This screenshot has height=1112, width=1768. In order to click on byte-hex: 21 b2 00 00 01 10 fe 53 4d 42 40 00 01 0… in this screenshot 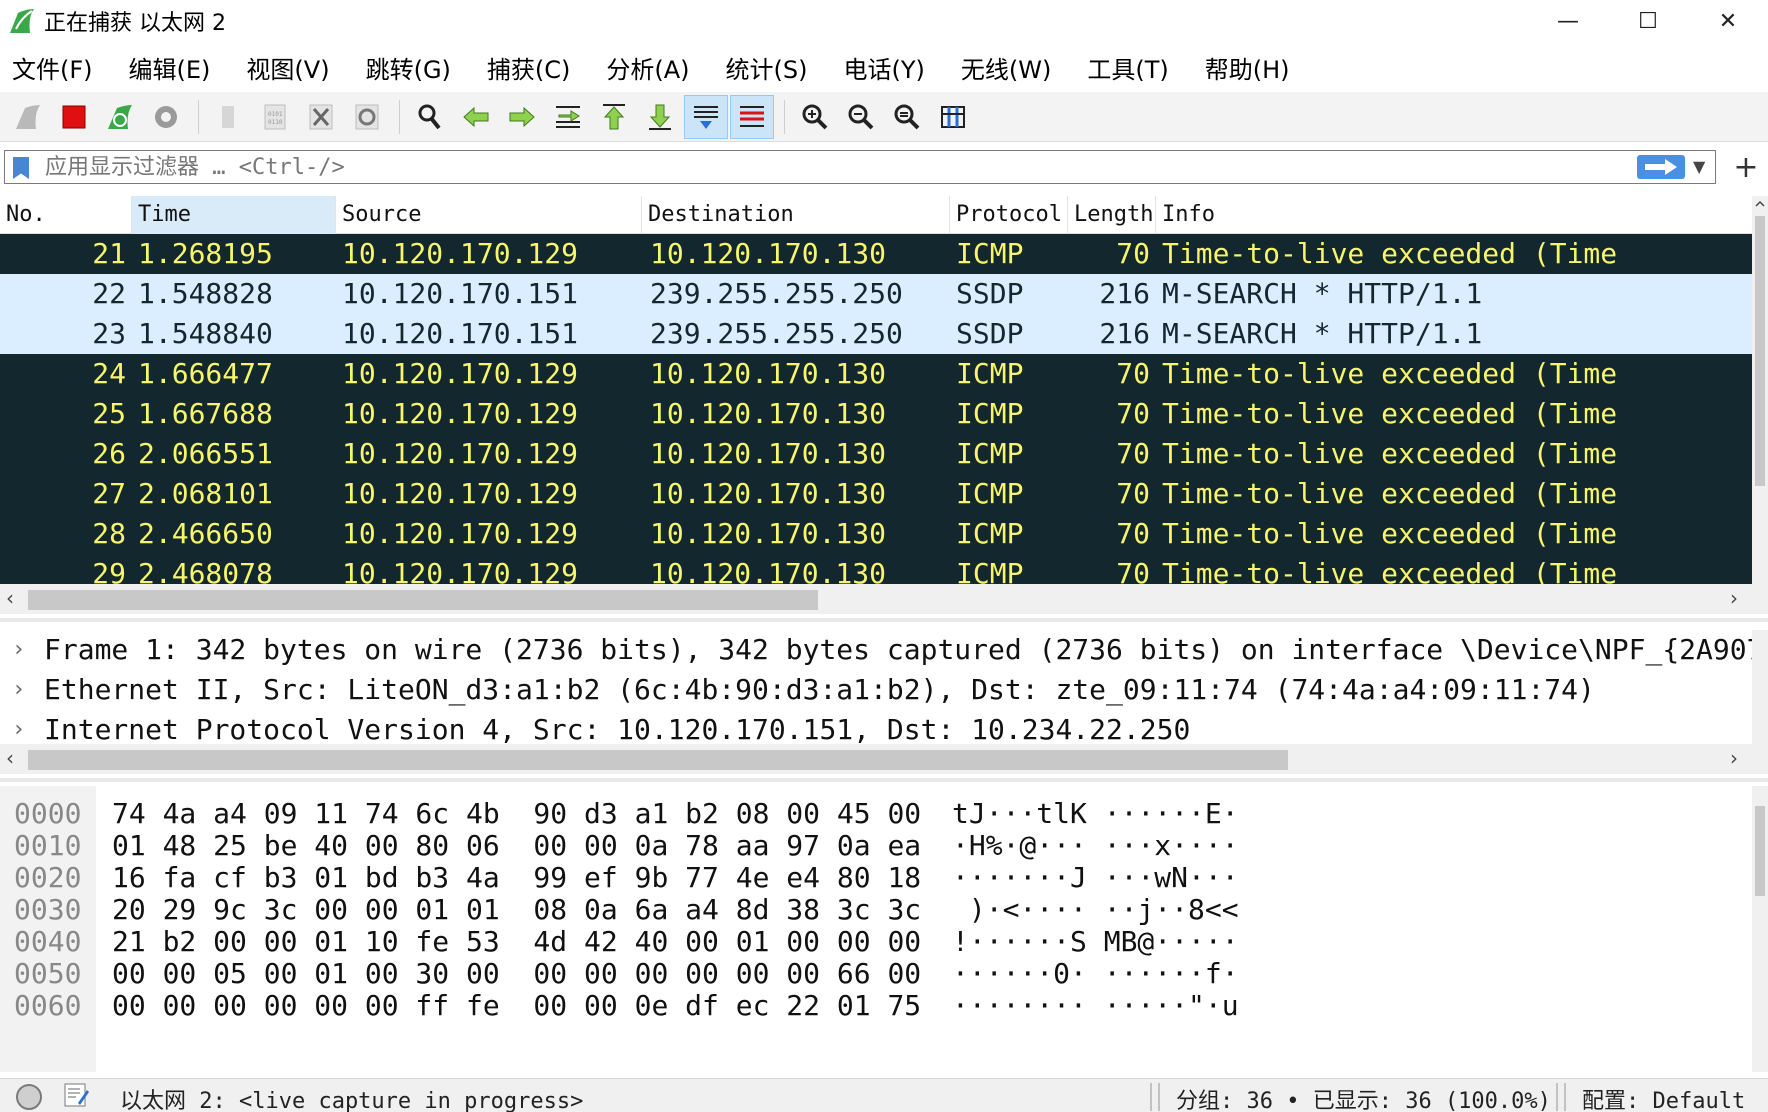, I will do `click(517, 941)`.